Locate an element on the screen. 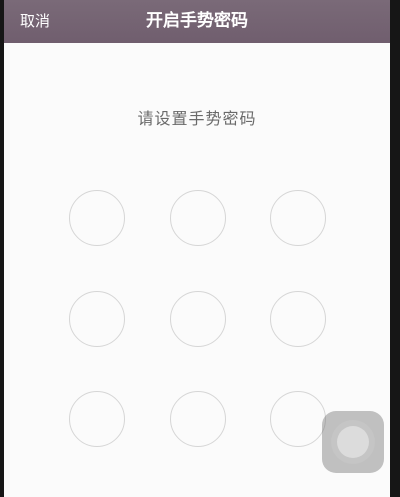 This screenshot has width=400, height=497. assistive-touch-button is located at coordinates (353, 442).